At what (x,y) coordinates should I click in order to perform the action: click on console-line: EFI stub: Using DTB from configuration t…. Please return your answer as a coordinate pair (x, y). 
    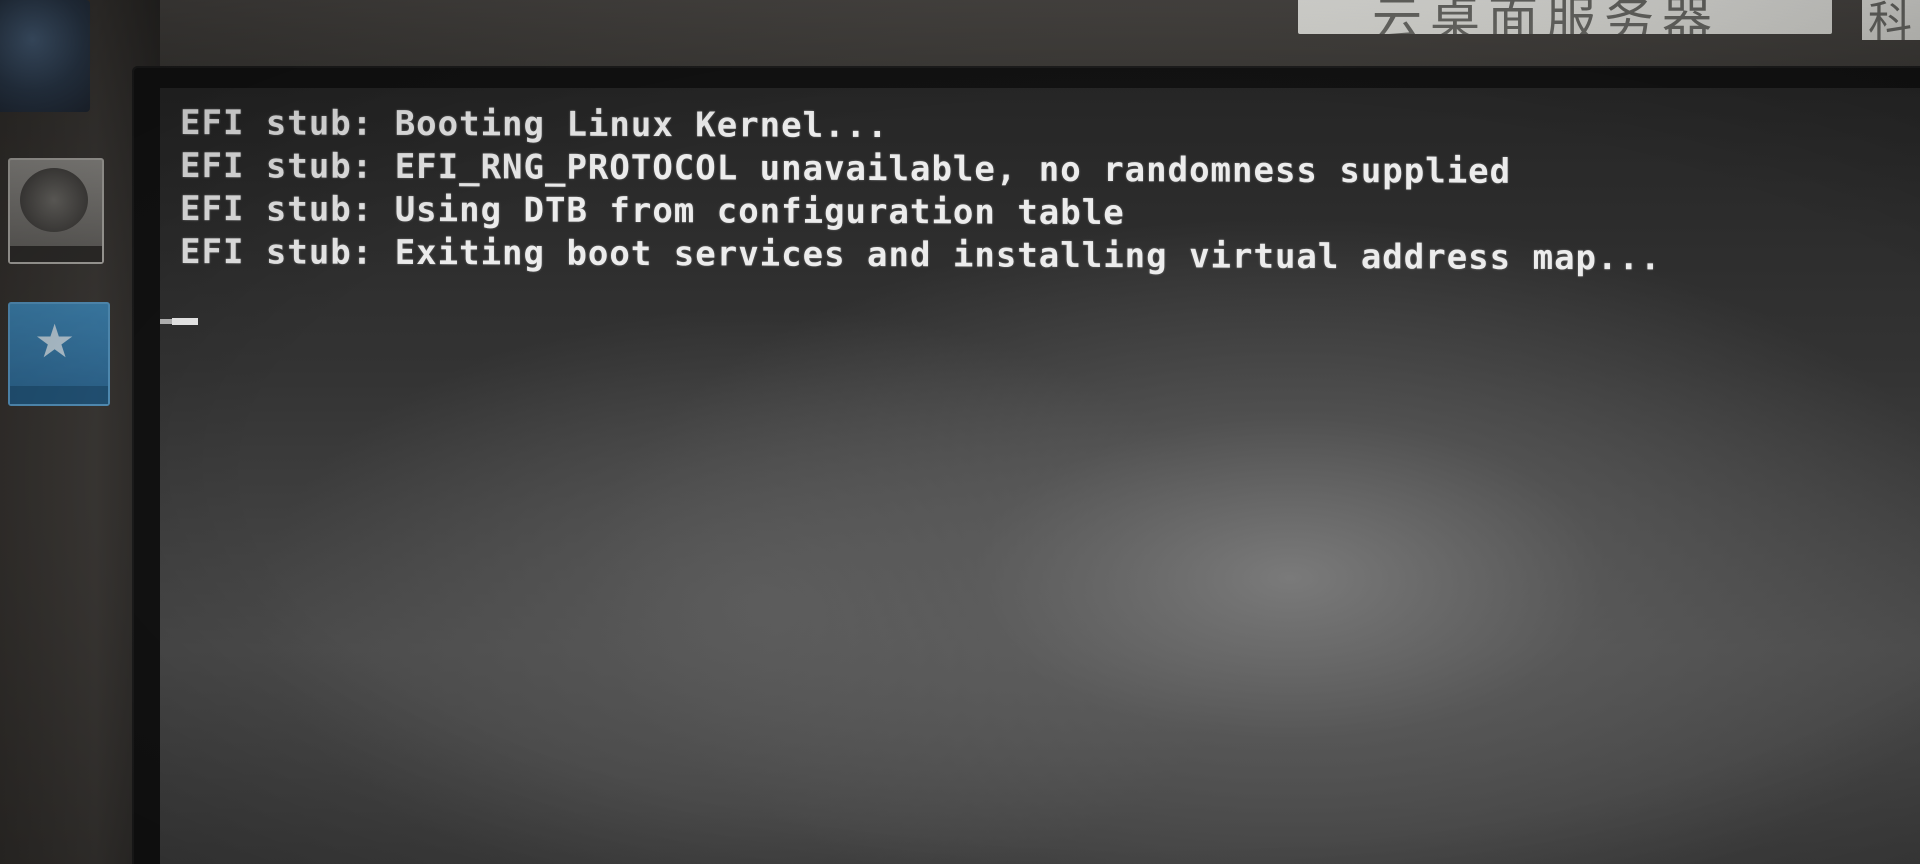
    Looking at the image, I should click on (652, 211).